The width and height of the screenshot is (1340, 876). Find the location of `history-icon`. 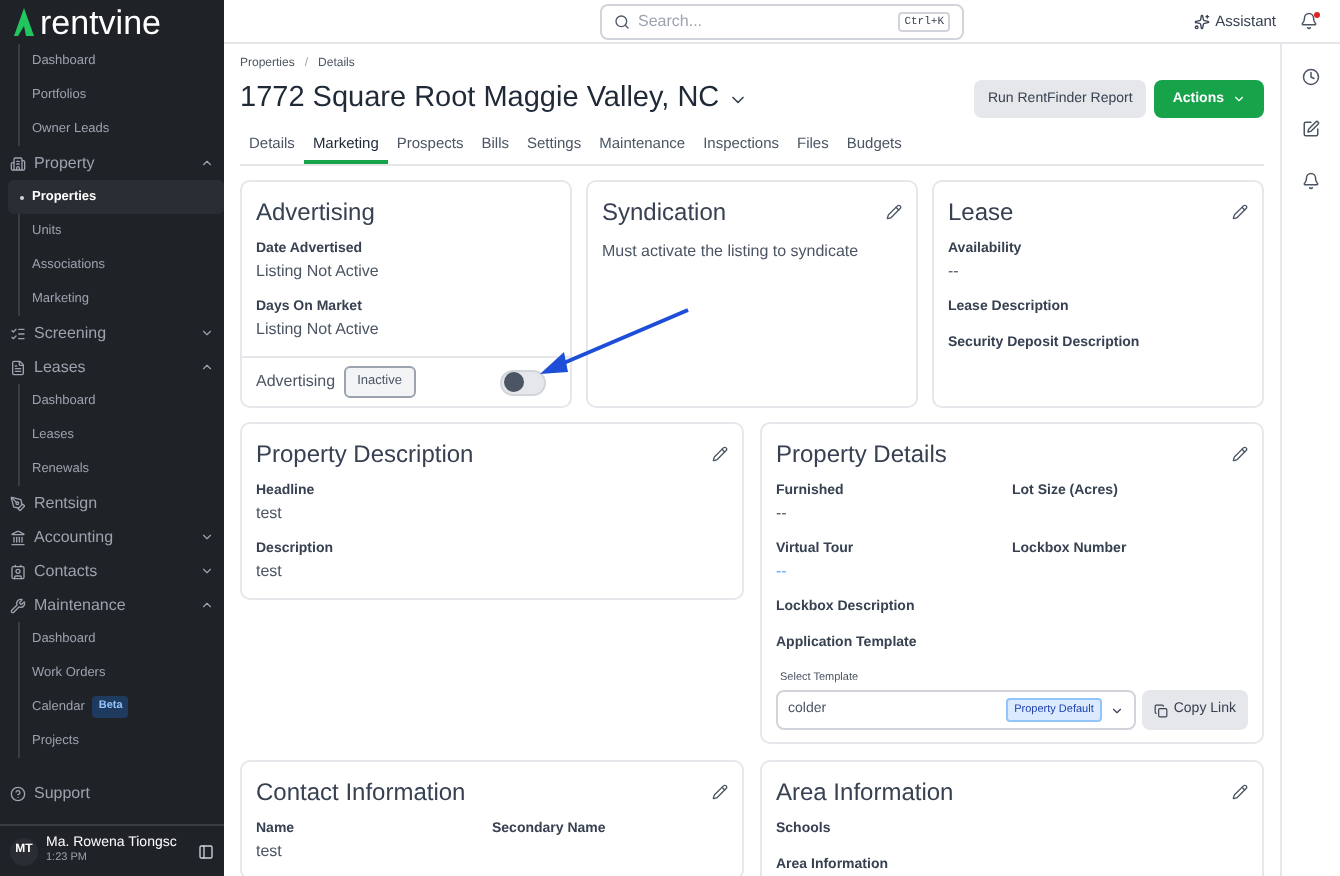

history-icon is located at coordinates (1311, 77).